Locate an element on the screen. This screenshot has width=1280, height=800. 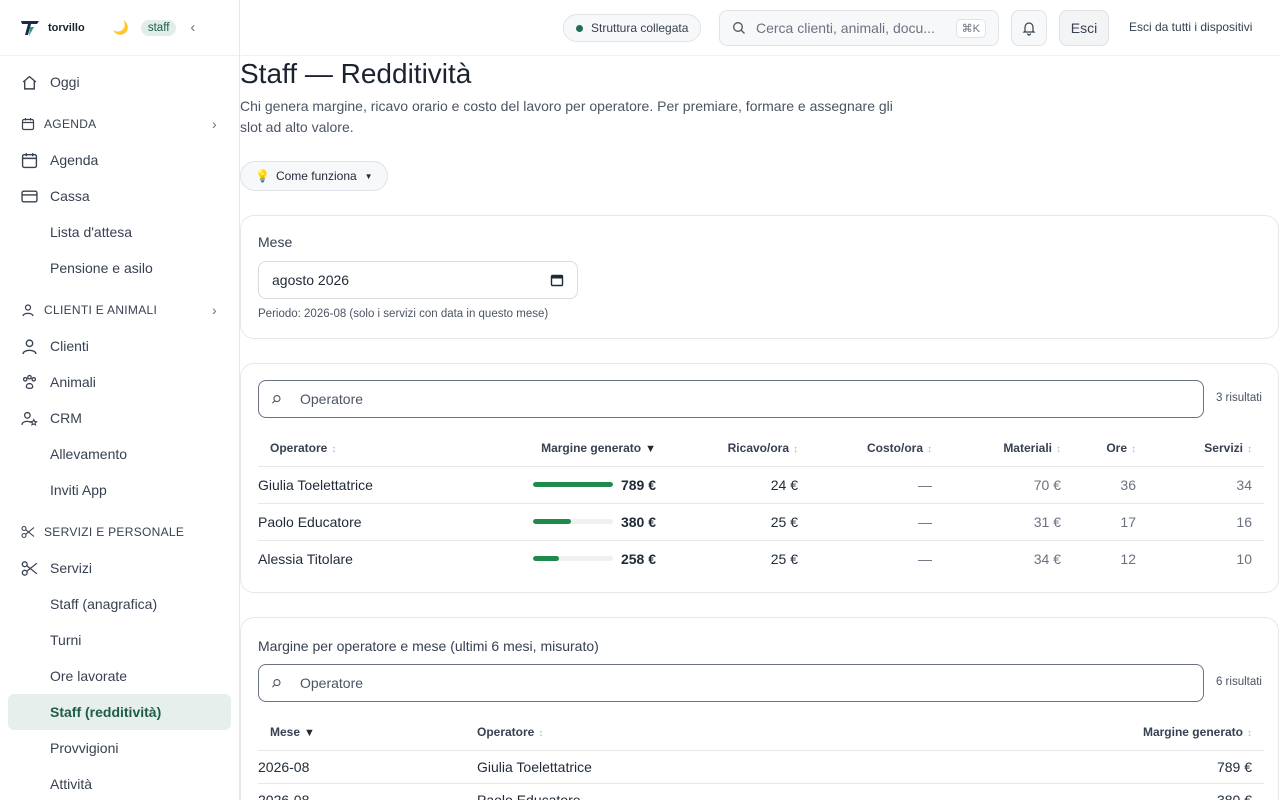
sidebar-item-staff-redditivita: Staff (redditività) is located at coordinates (119, 712).